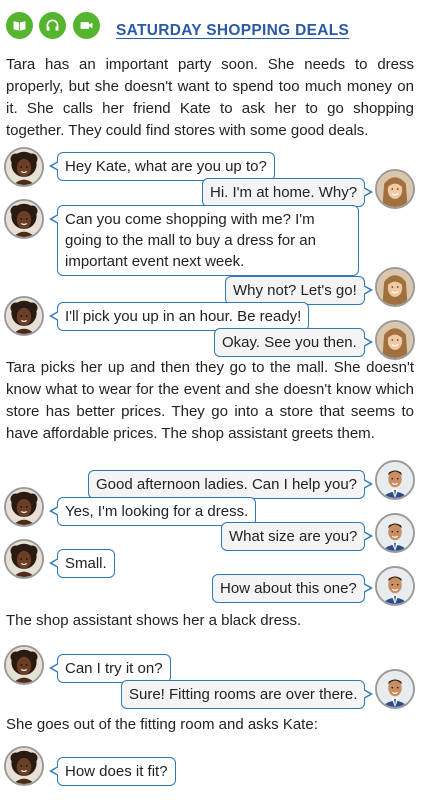 This screenshot has width=421, height=800. What do you see at coordinates (247, 694) in the screenshot?
I see `speech-bubble-assistant: Sure! Fitting rooms are over there.` at bounding box center [247, 694].